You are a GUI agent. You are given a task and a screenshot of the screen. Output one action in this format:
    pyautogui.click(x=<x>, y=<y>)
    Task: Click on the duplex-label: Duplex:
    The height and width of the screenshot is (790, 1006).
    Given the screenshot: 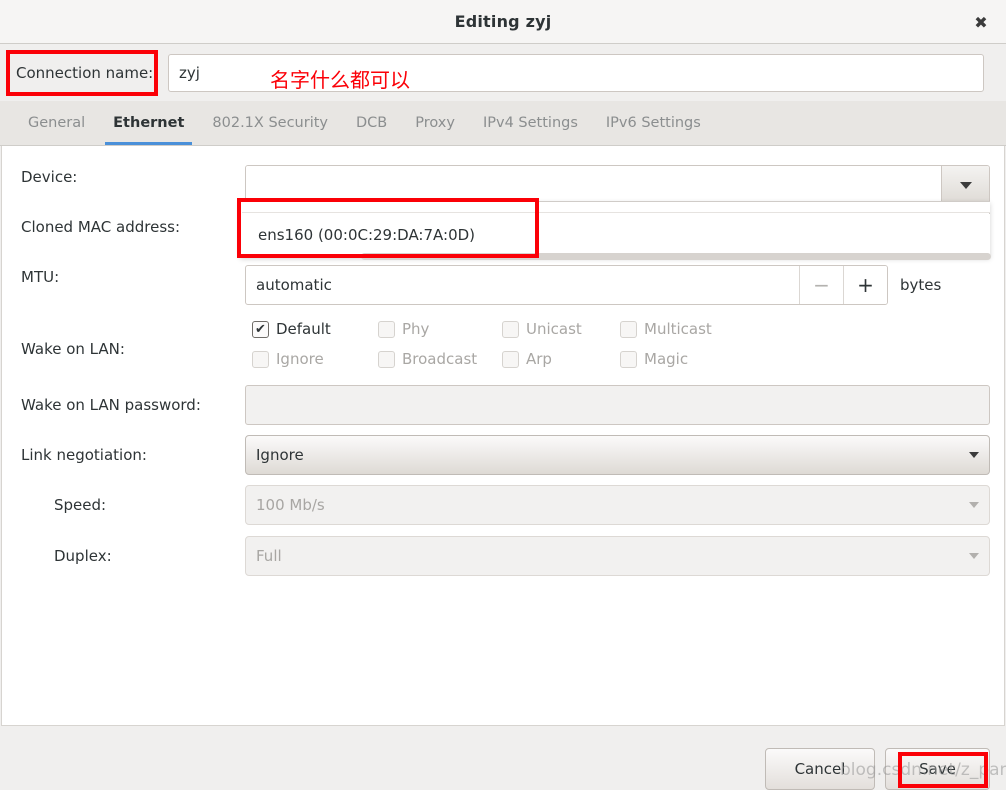 What is the action you would take?
    pyautogui.click(x=83, y=556)
    